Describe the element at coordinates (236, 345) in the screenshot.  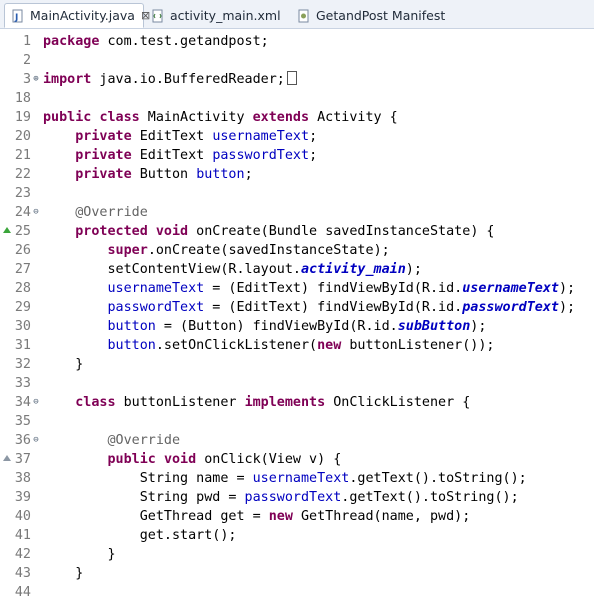
I see `code-token: .setOnClickListener(` at that location.